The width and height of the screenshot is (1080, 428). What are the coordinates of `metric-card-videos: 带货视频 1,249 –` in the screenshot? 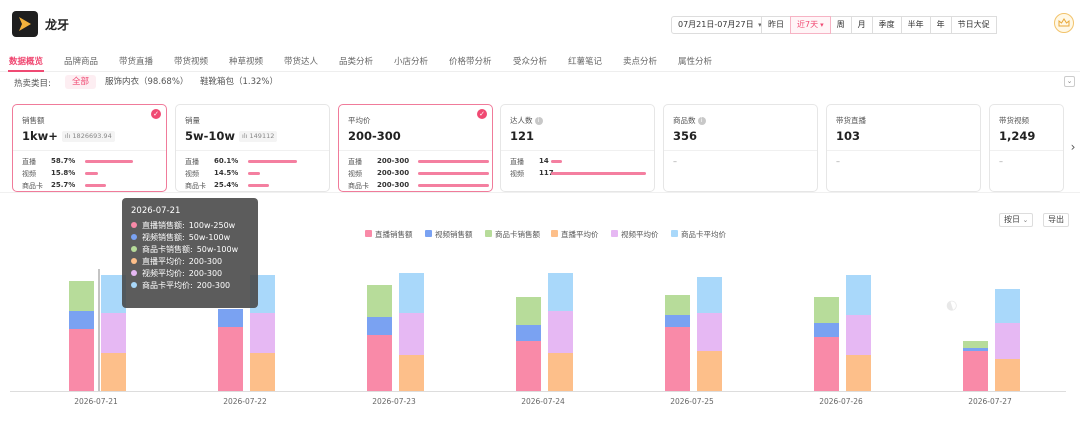 It's located at (1026, 148).